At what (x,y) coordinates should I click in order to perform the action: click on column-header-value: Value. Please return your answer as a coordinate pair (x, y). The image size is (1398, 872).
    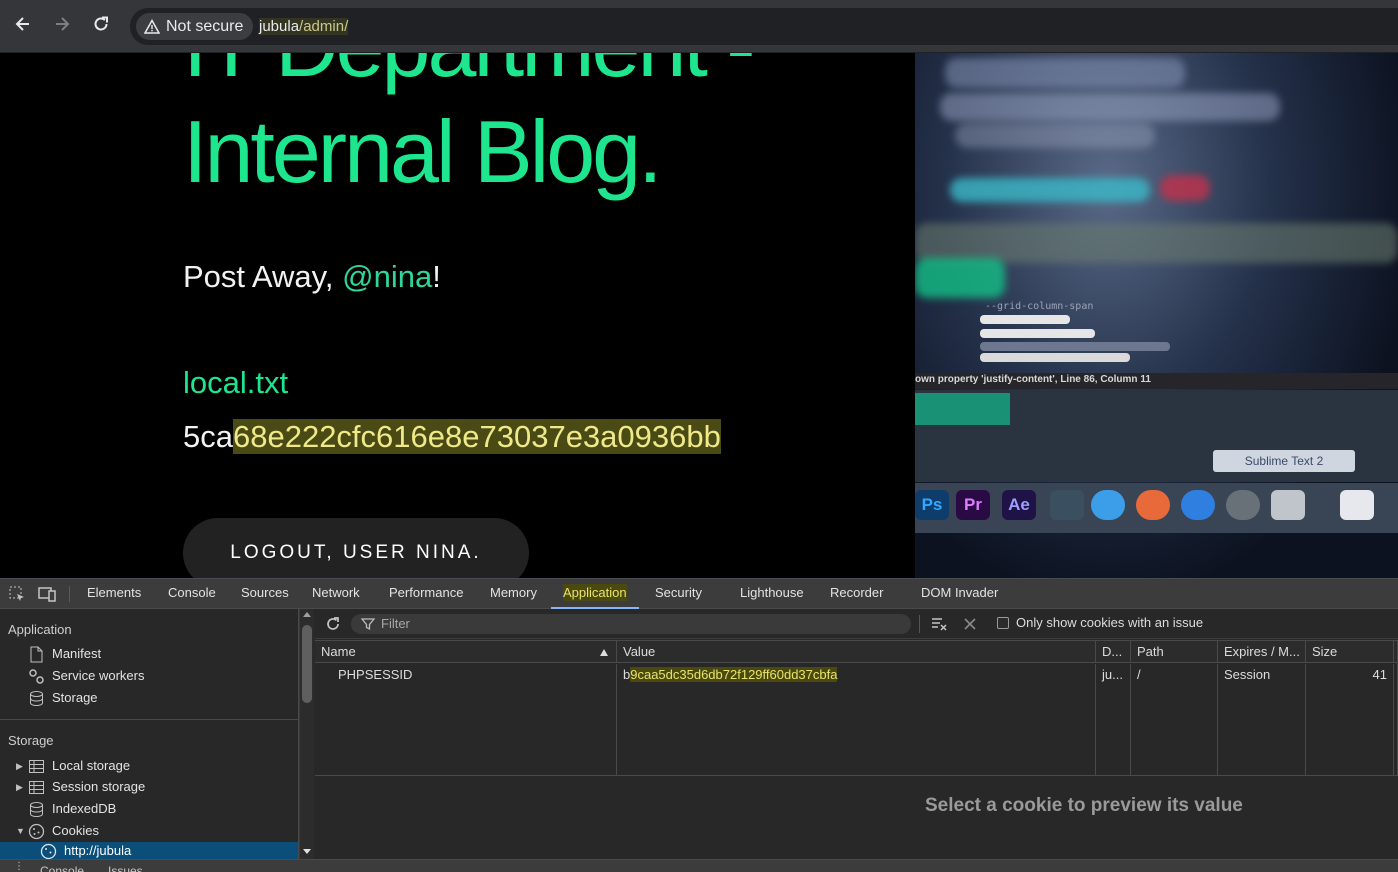
    Looking at the image, I should click on (856, 652).